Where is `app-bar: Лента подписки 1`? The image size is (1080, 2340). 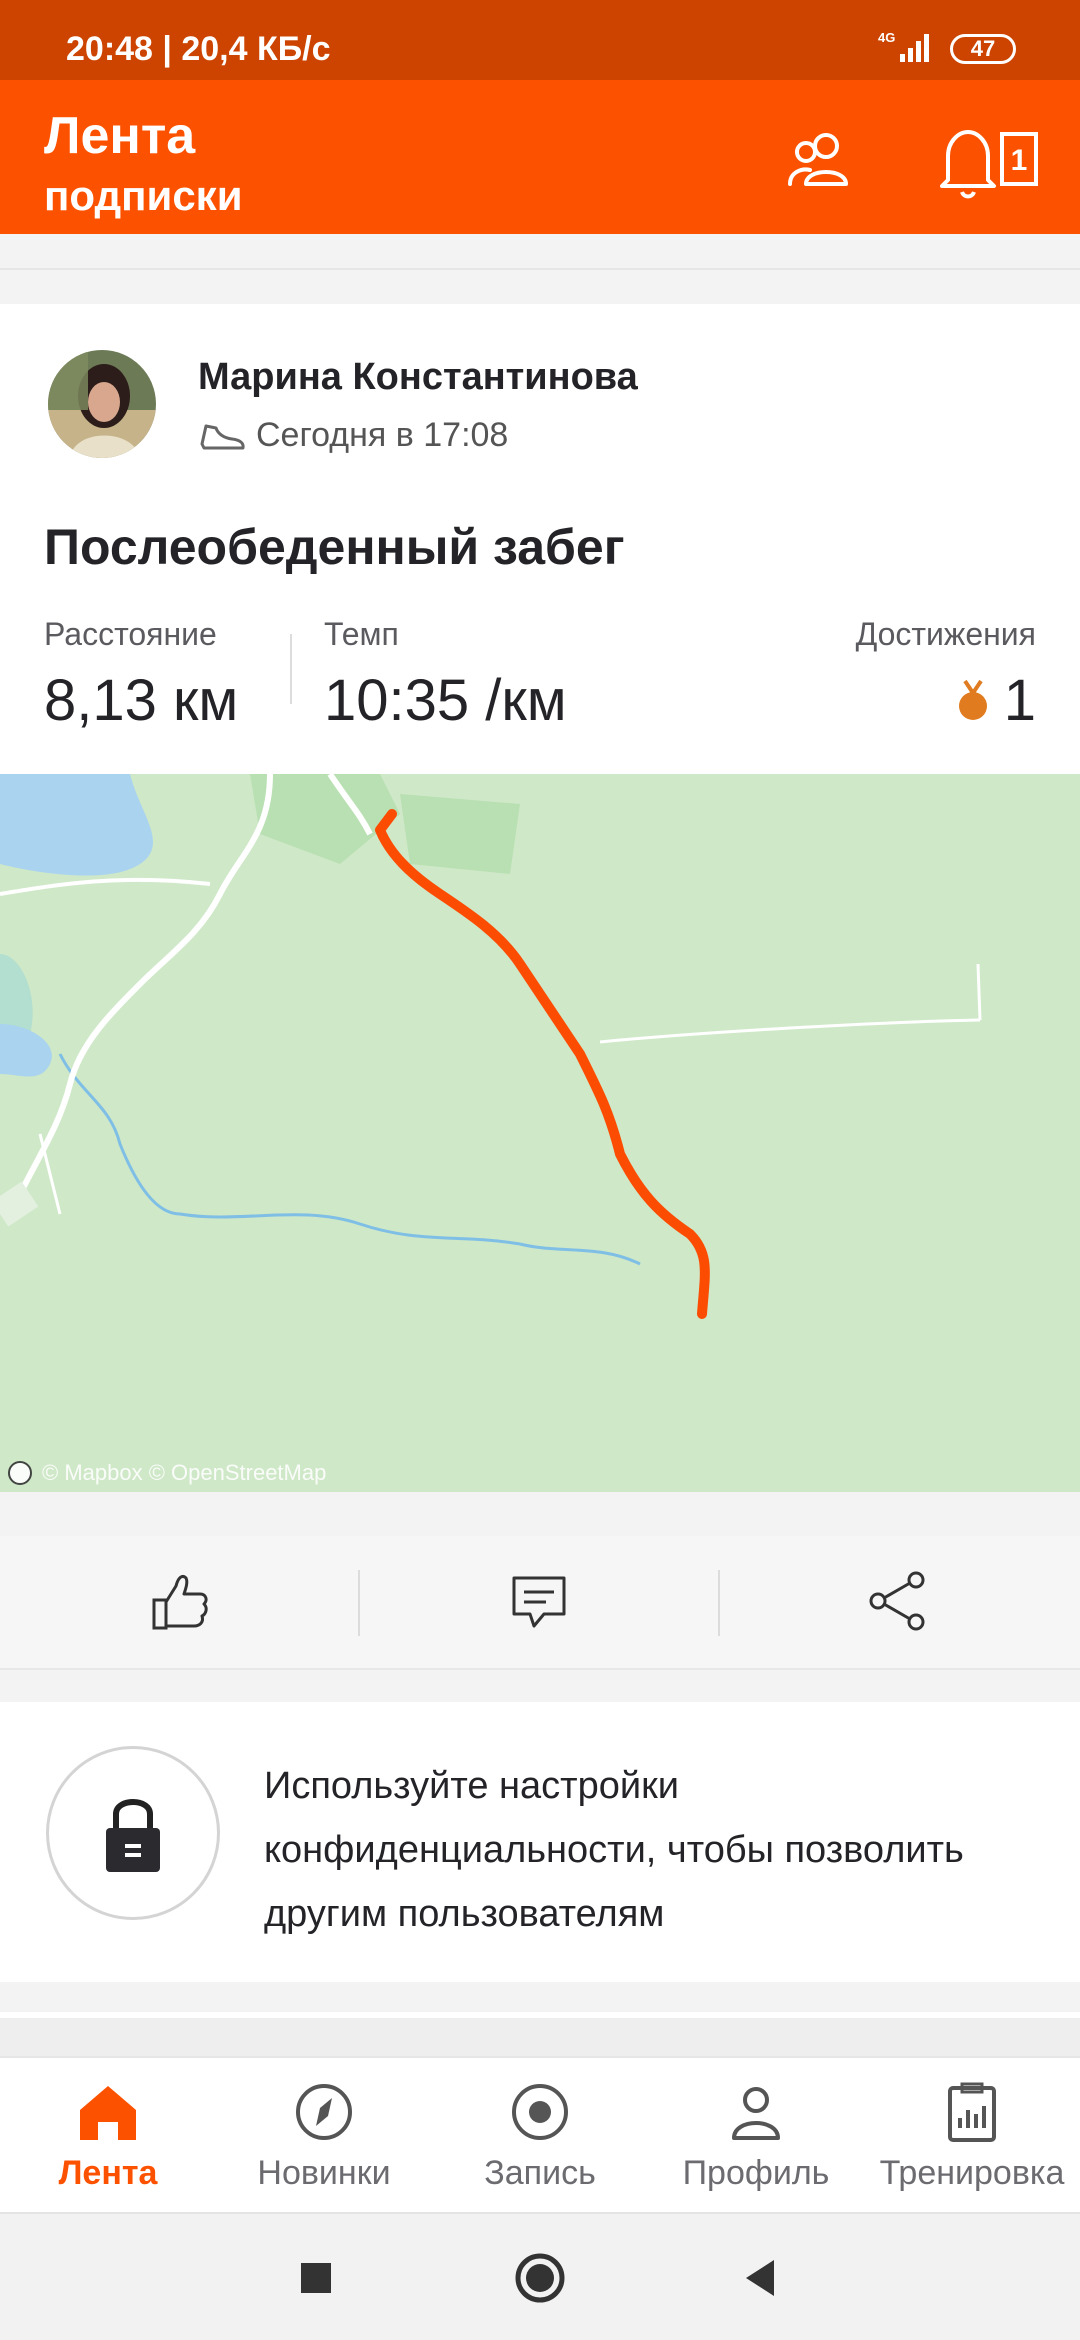 app-bar: Лента подписки 1 is located at coordinates (540, 157).